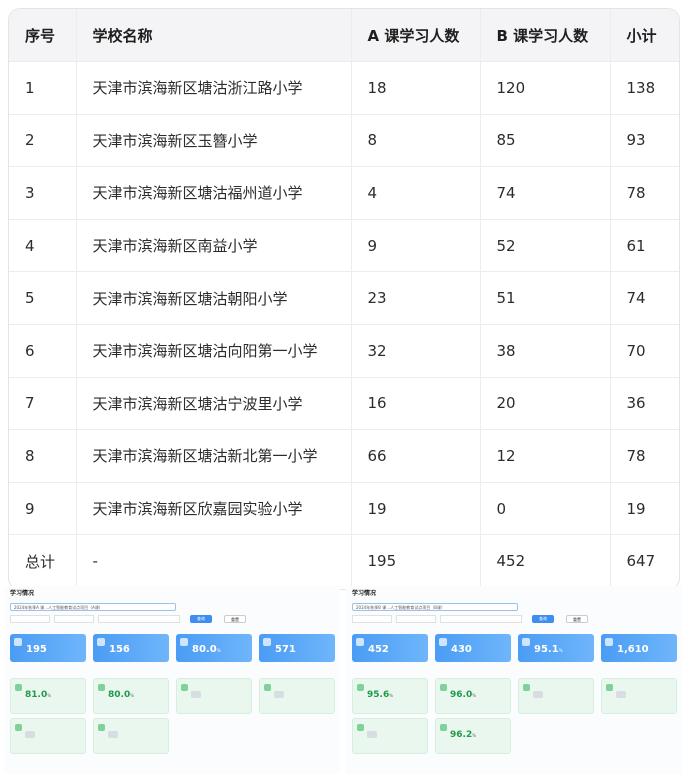 Image resolution: width=687 pixels, height=780 pixels. Describe the element at coordinates (214, 509) in the screenshot. I see `cell-school-name: 天津市滨海新区欣嘉园实验小学` at that location.